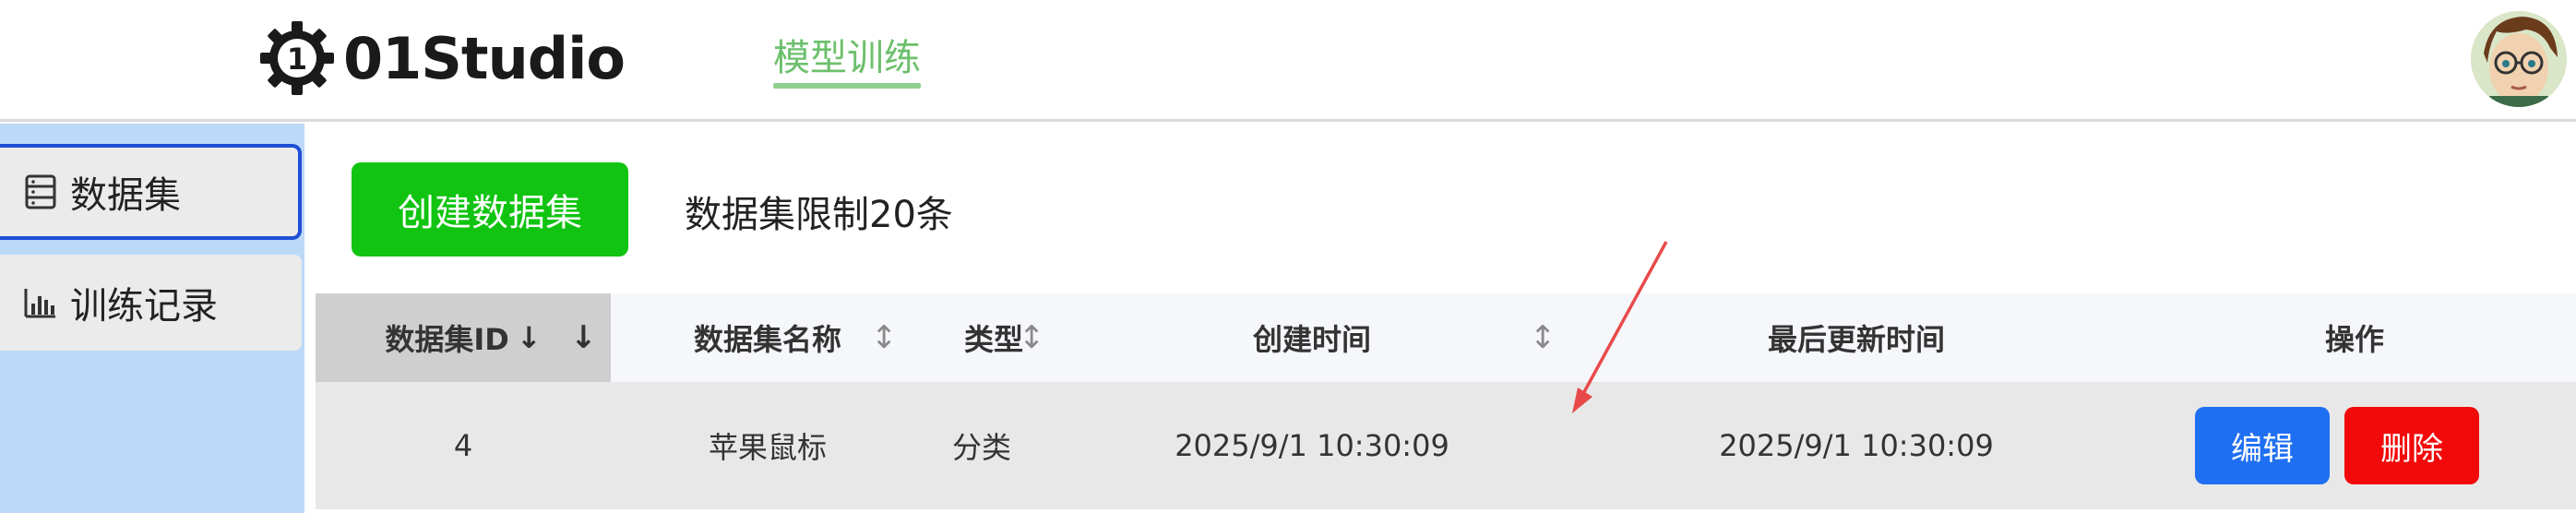 Image resolution: width=2576 pixels, height=513 pixels. Describe the element at coordinates (40, 302) in the screenshot. I see `bar-chart-icon` at that location.